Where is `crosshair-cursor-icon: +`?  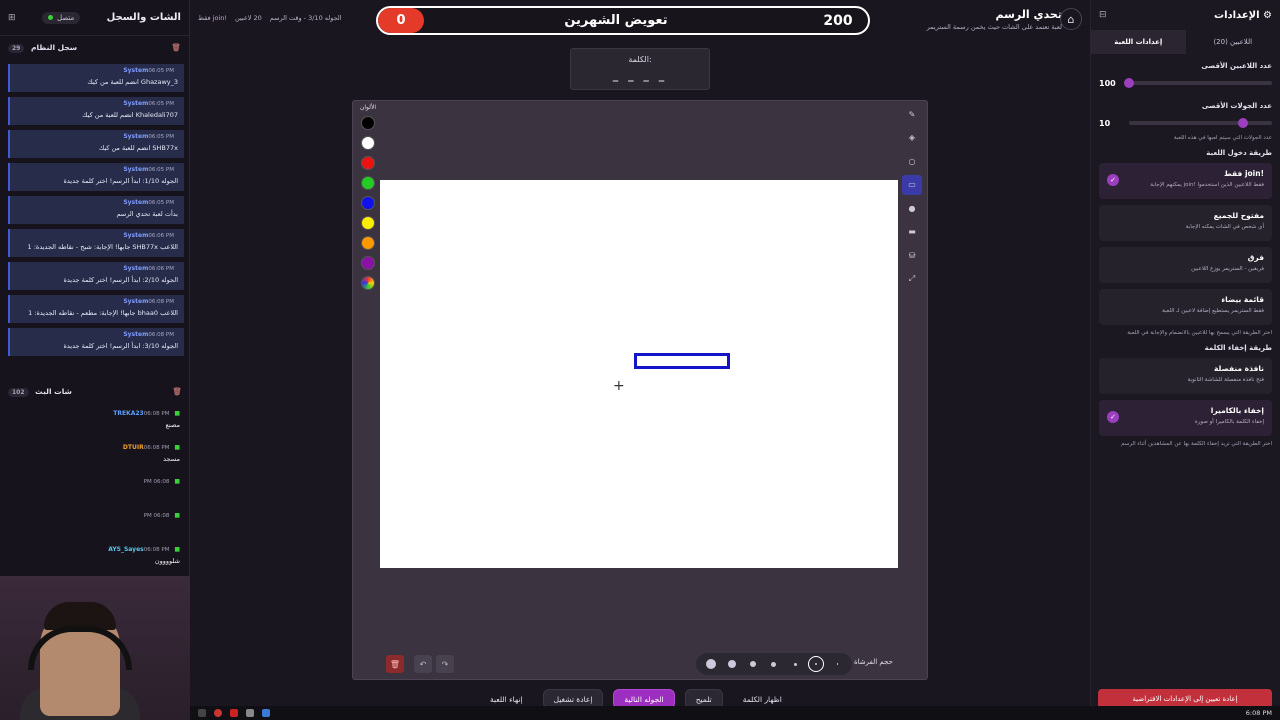
crosshair-cursor-icon: + is located at coordinates (619, 386).